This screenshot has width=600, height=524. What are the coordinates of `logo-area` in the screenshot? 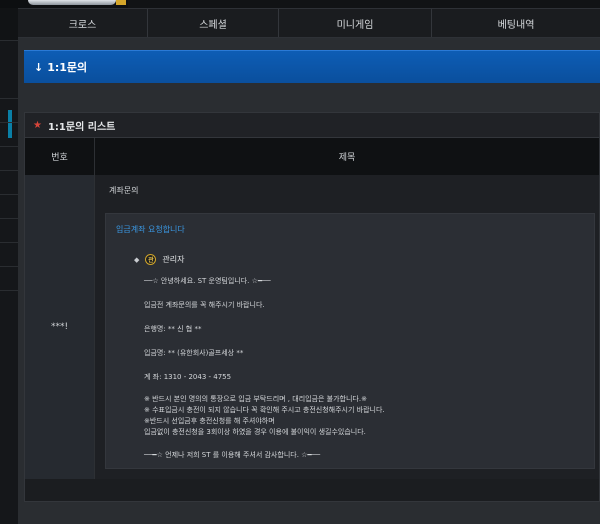 It's located at (64, 4).